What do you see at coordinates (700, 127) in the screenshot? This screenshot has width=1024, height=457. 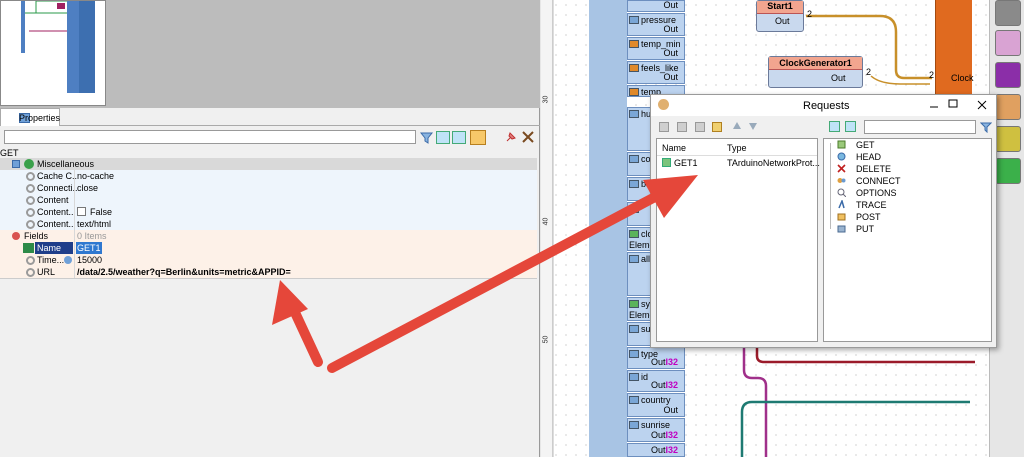 I see `paste-icon` at bounding box center [700, 127].